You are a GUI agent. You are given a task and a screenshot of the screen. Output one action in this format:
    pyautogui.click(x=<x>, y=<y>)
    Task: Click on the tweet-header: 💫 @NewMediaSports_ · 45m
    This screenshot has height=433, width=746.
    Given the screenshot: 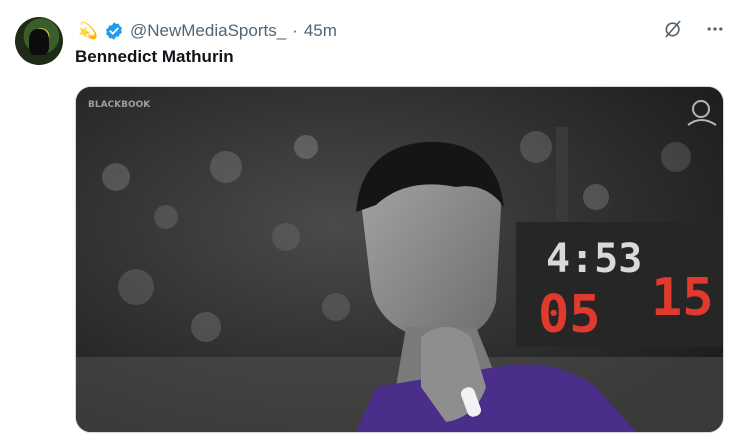 What is the action you would take?
    pyautogui.click(x=207, y=31)
    